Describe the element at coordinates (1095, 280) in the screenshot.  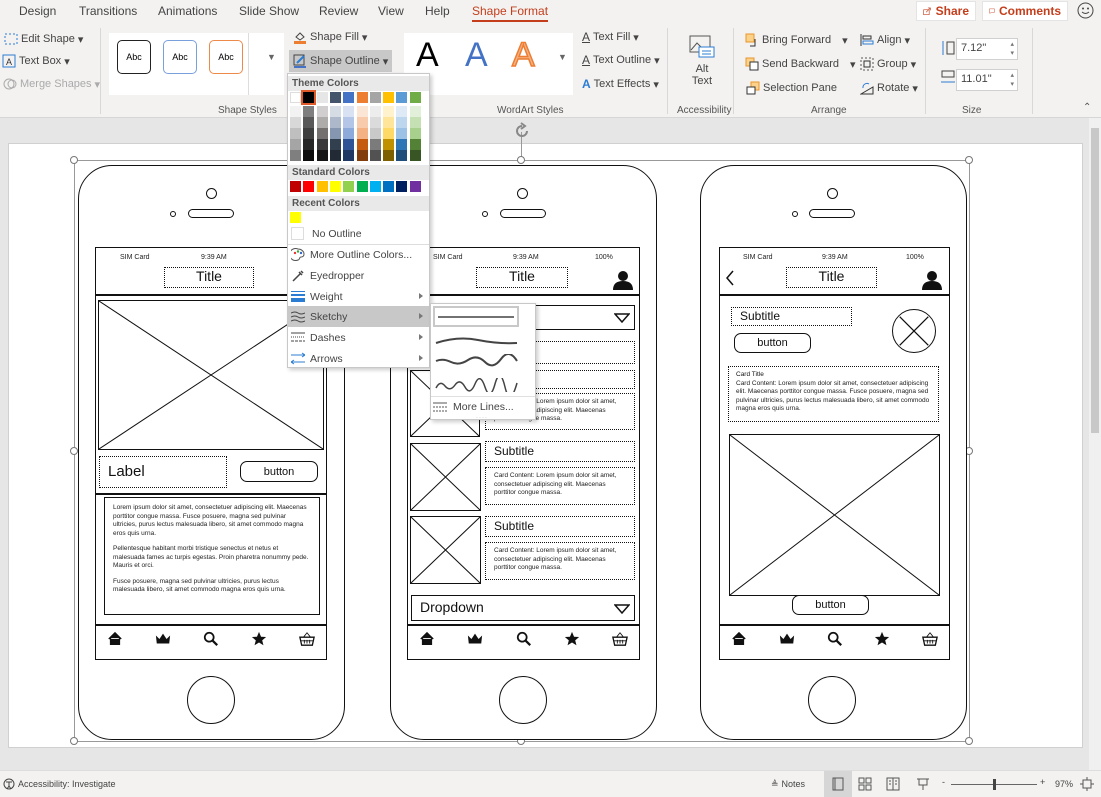
I see `scrollbar-thumb` at that location.